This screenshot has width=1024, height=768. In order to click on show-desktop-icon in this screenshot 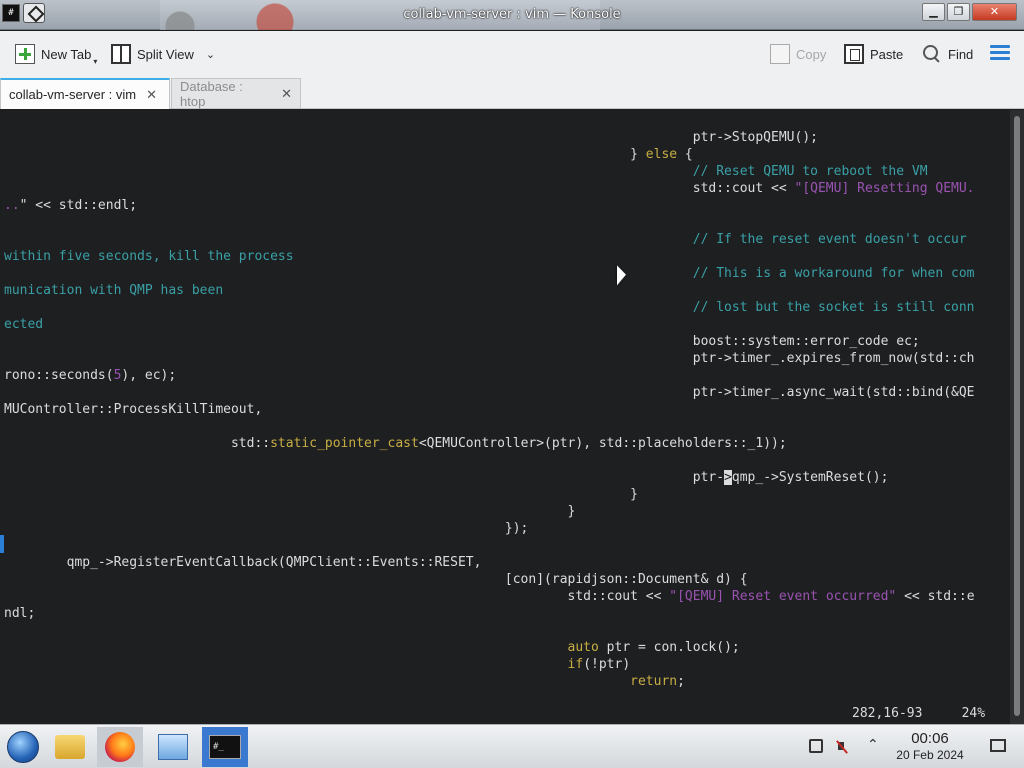, I will do `click(998, 745)`.